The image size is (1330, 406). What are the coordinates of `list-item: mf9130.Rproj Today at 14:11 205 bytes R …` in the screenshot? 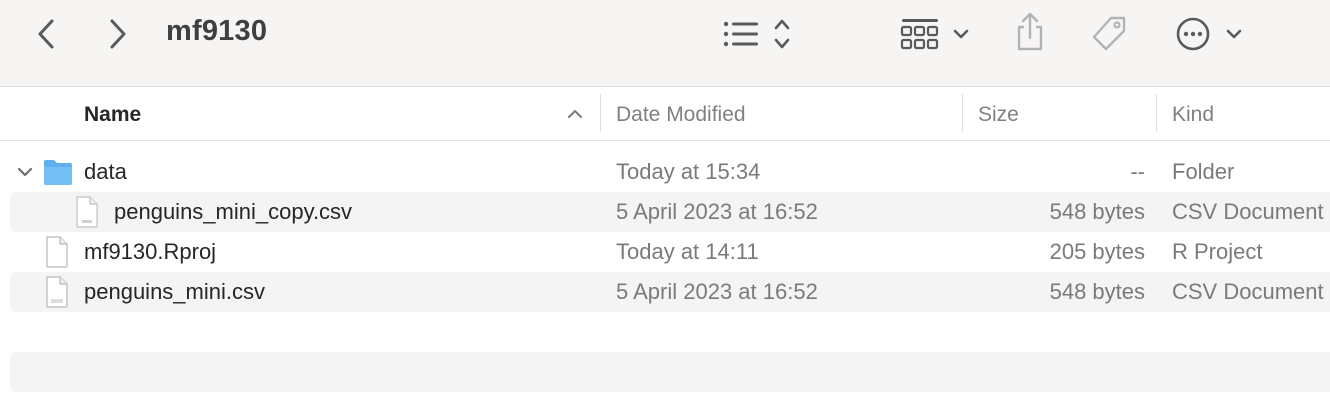 It's located at (670, 252).